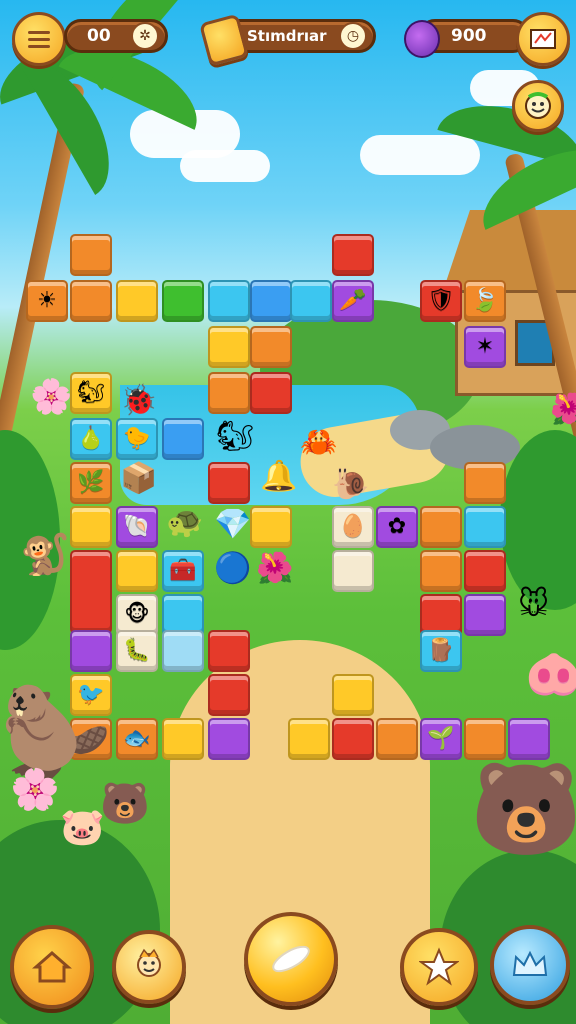 This screenshot has height=1024, width=576. I want to click on character-button, so click(149, 967).